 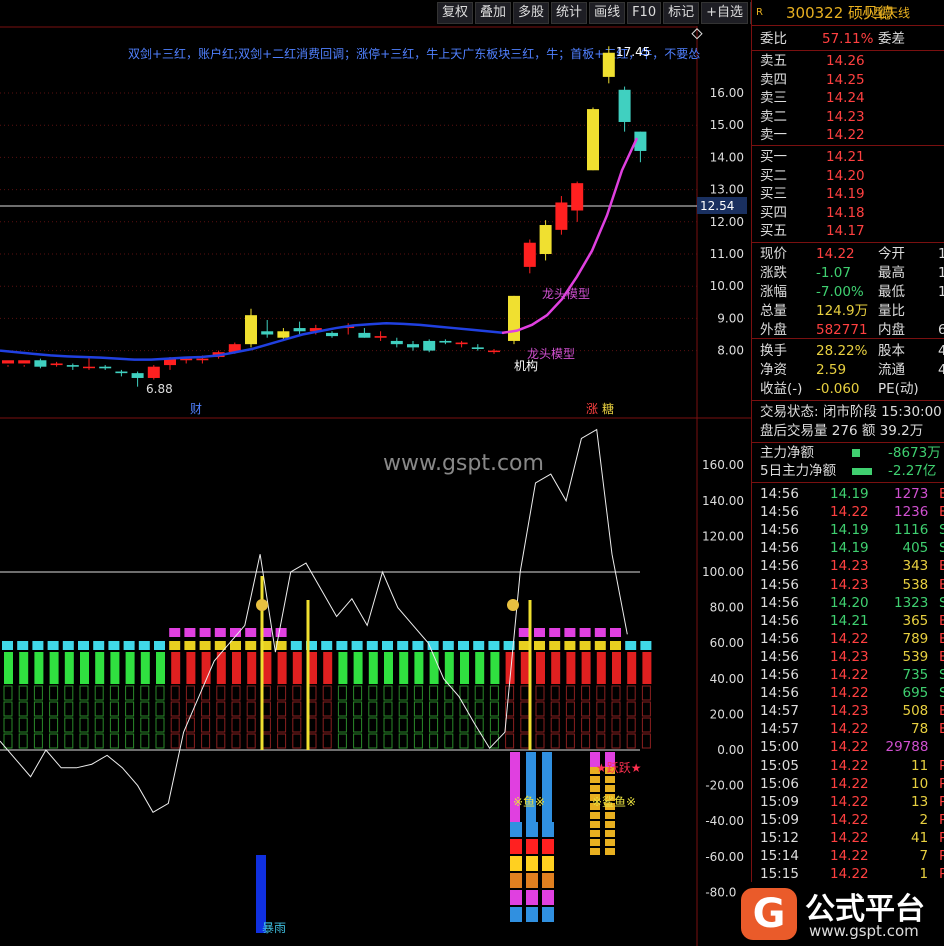 What do you see at coordinates (727, 157) in the screenshot?
I see `price-tick-label: 14.00` at bounding box center [727, 157].